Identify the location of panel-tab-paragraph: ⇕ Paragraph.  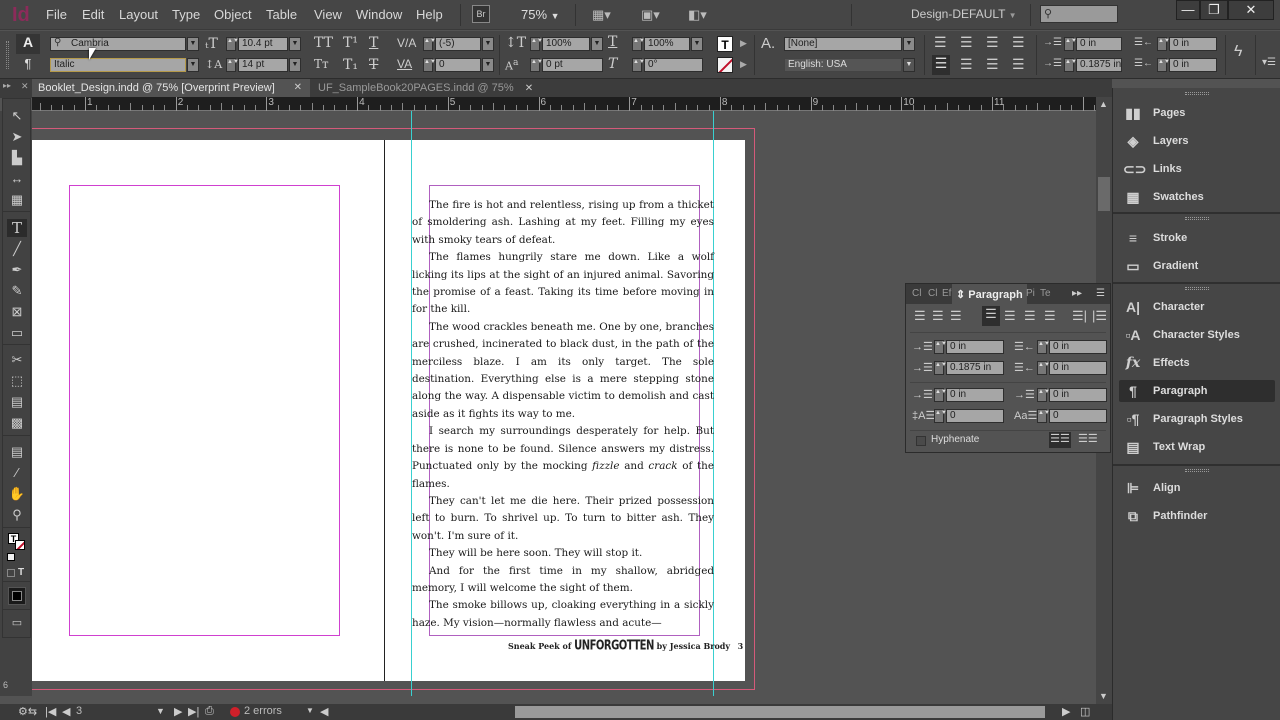
(989, 294).